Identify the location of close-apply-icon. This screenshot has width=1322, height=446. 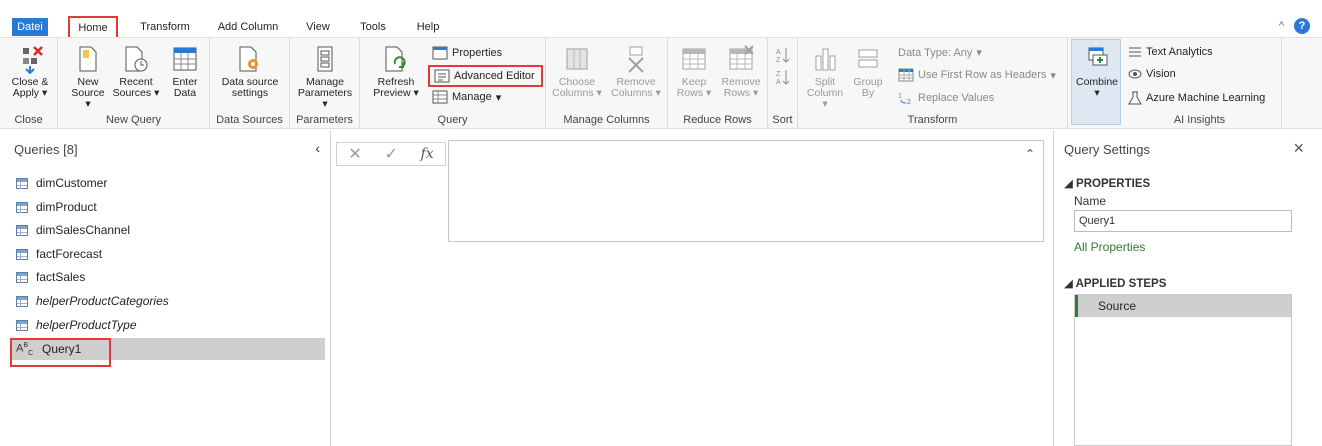
(33, 60).